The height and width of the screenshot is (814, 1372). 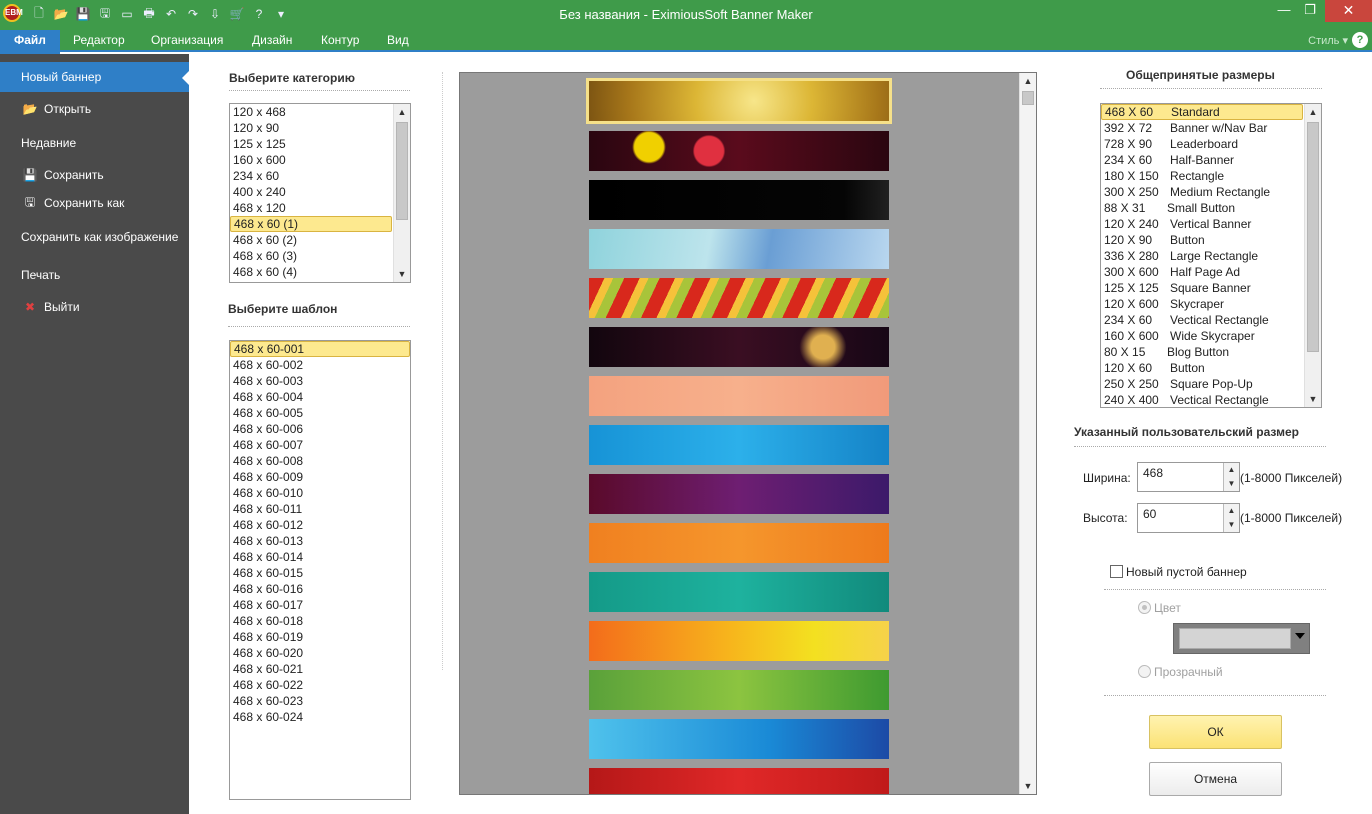 I want to click on template-item: 468 x 60-012, so click(x=320, y=525).